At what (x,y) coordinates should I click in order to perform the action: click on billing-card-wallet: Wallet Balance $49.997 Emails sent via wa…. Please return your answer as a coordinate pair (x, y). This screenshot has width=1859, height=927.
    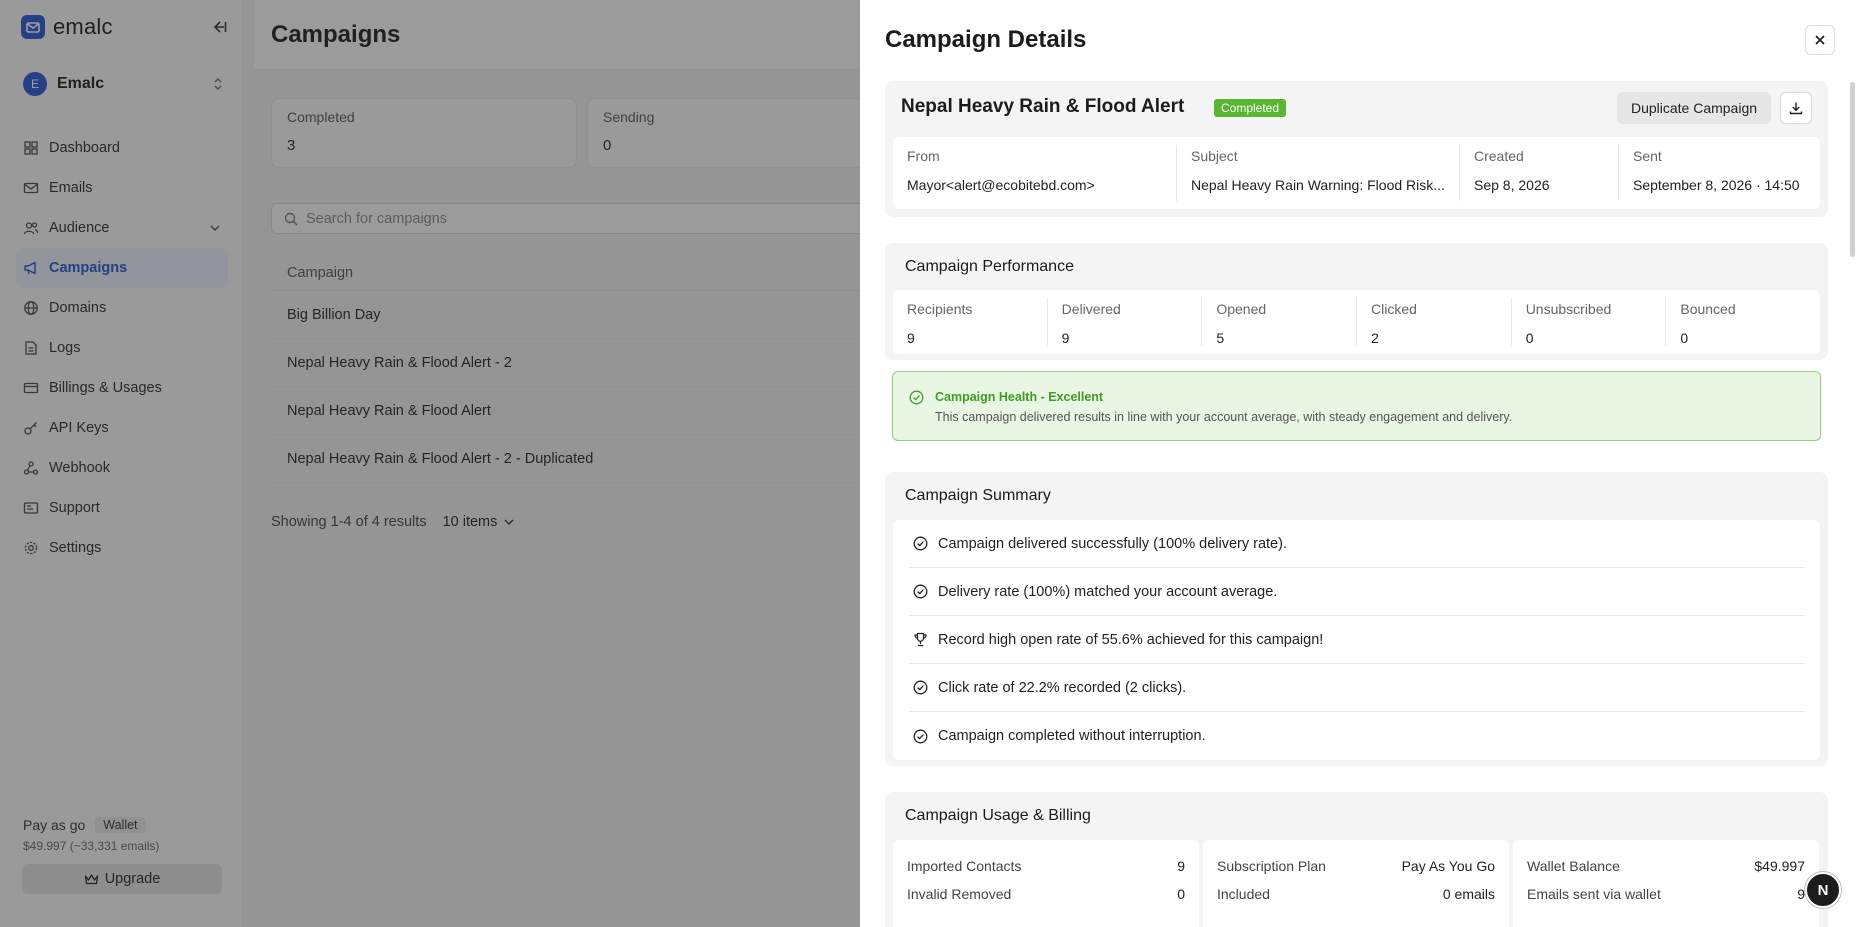
    Looking at the image, I should click on (1666, 883).